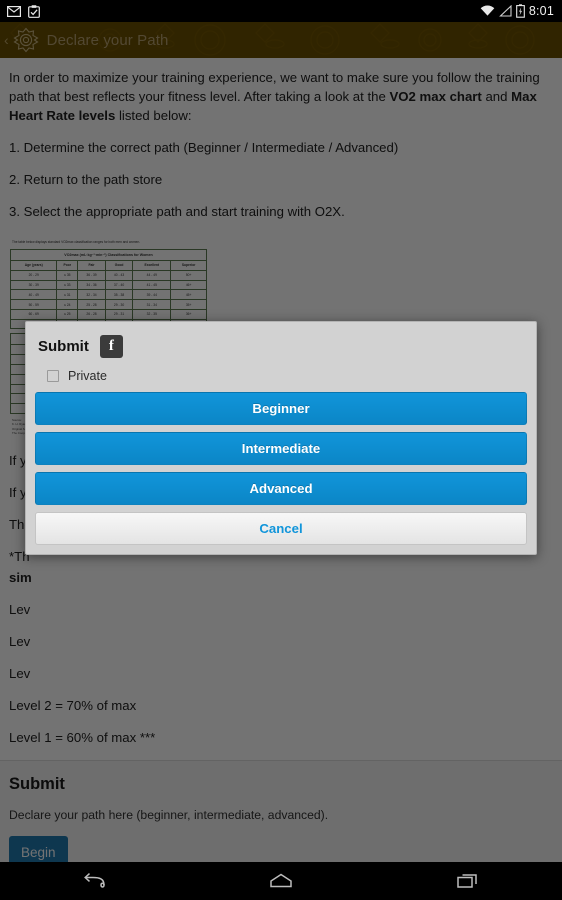 This screenshot has height=900, width=562. What do you see at coordinates (108, 285) in the screenshot?
I see `table-row: 30 - 39 ≤ 33 34 - 36 37 - 40 41 - 45 46+` at bounding box center [108, 285].